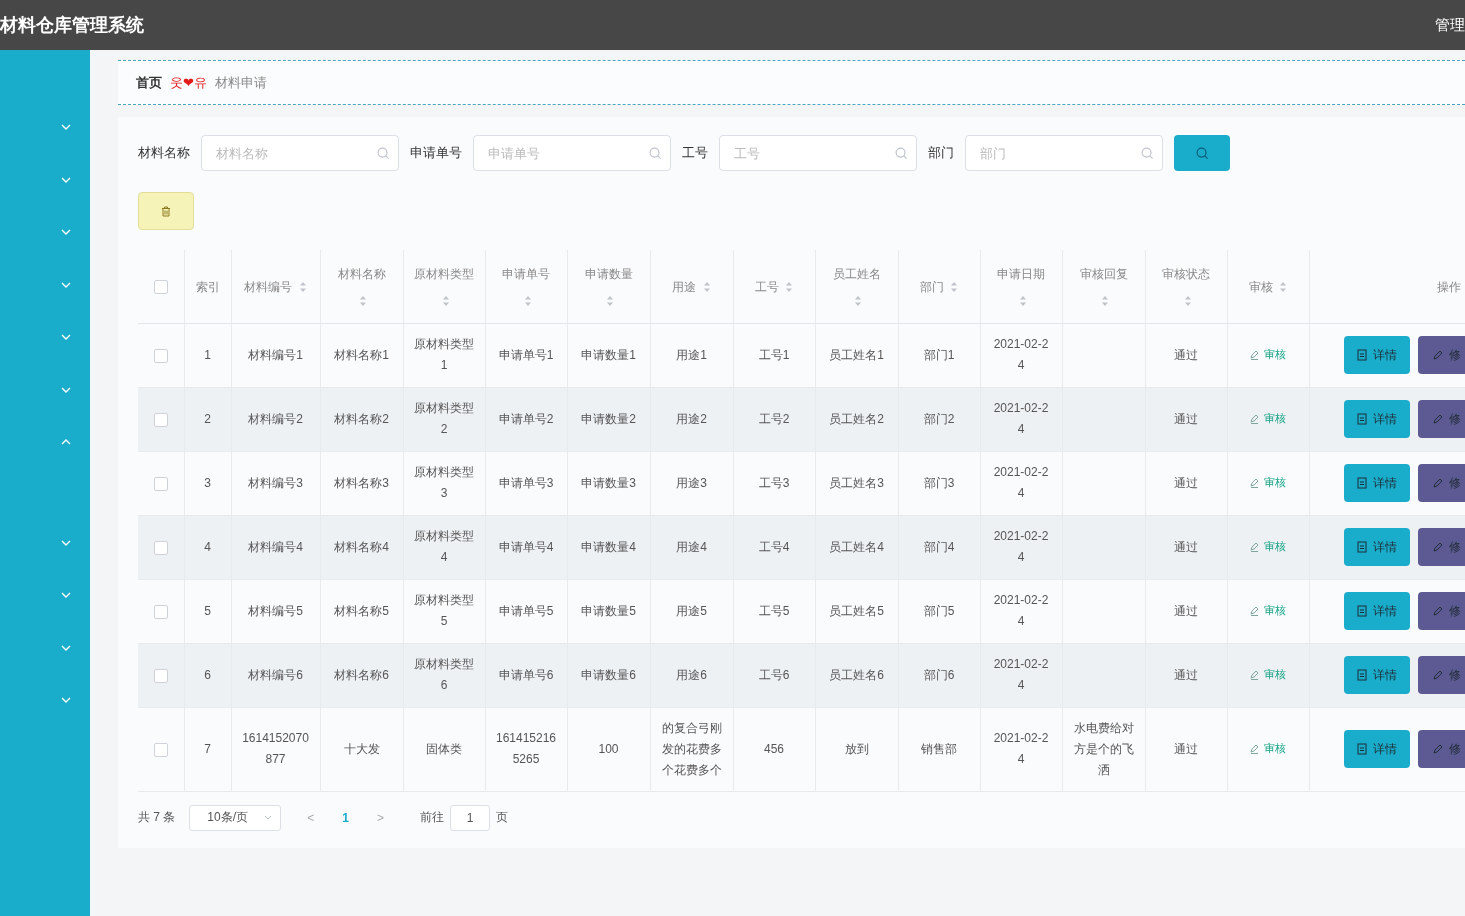 The image size is (1465, 916). I want to click on table-cell: 部门3, so click(939, 482).